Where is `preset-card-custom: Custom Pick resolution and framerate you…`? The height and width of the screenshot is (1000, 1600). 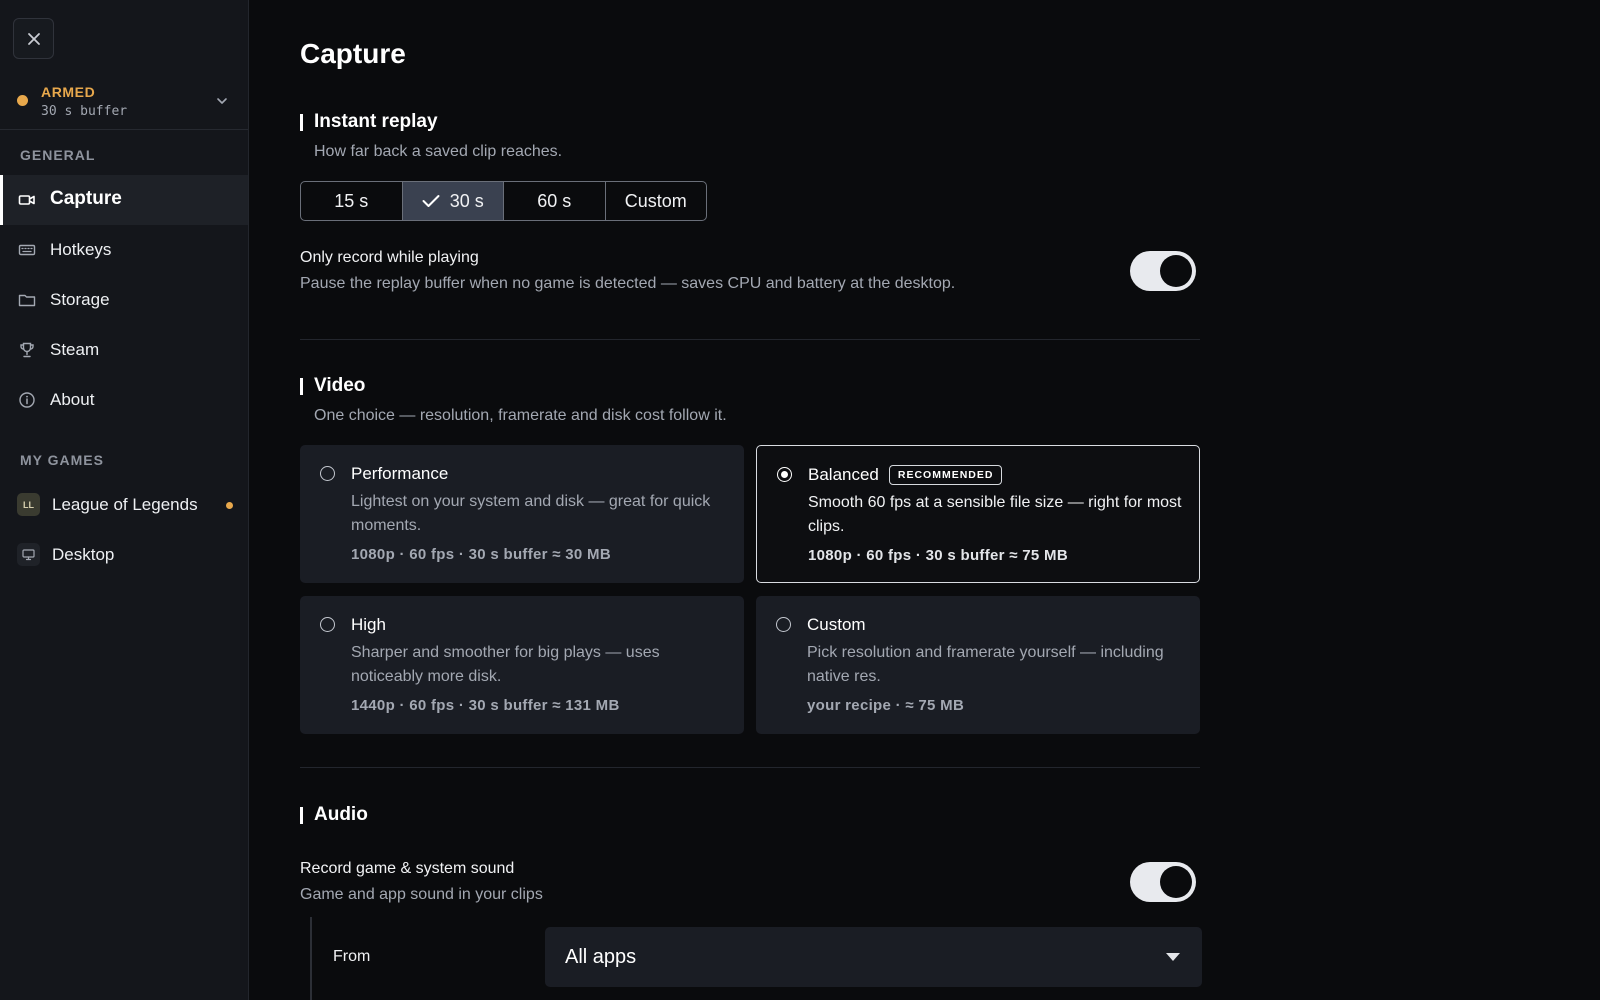
preset-card-custom: Custom Pick resolution and framerate you… is located at coordinates (978, 665).